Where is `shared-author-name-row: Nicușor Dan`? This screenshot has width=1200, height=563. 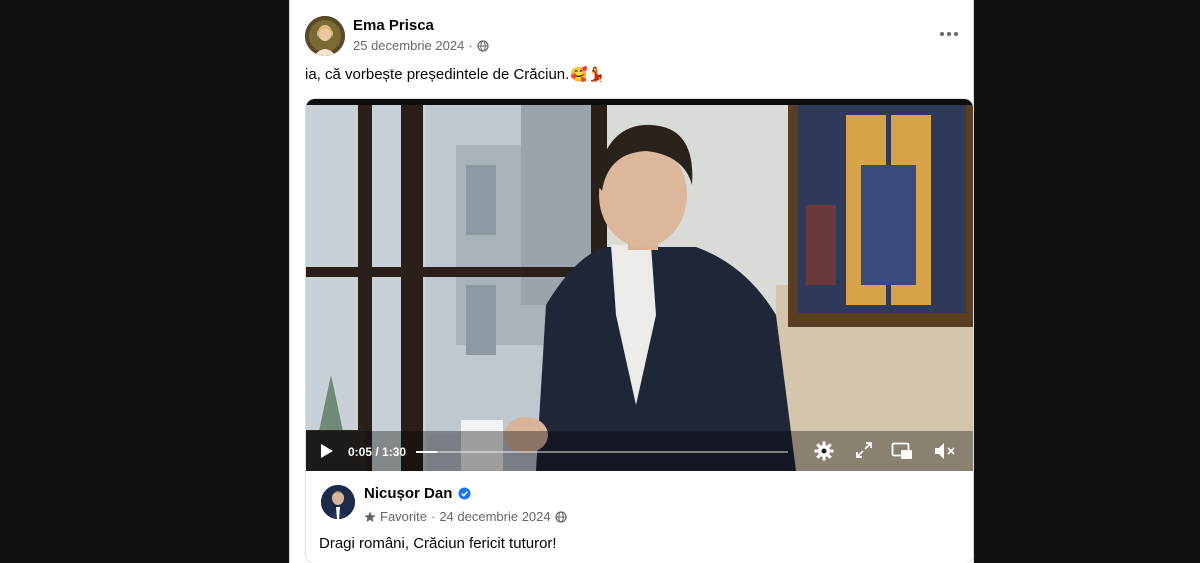
shared-author-name-row: Nicușor Dan is located at coordinates (417, 493).